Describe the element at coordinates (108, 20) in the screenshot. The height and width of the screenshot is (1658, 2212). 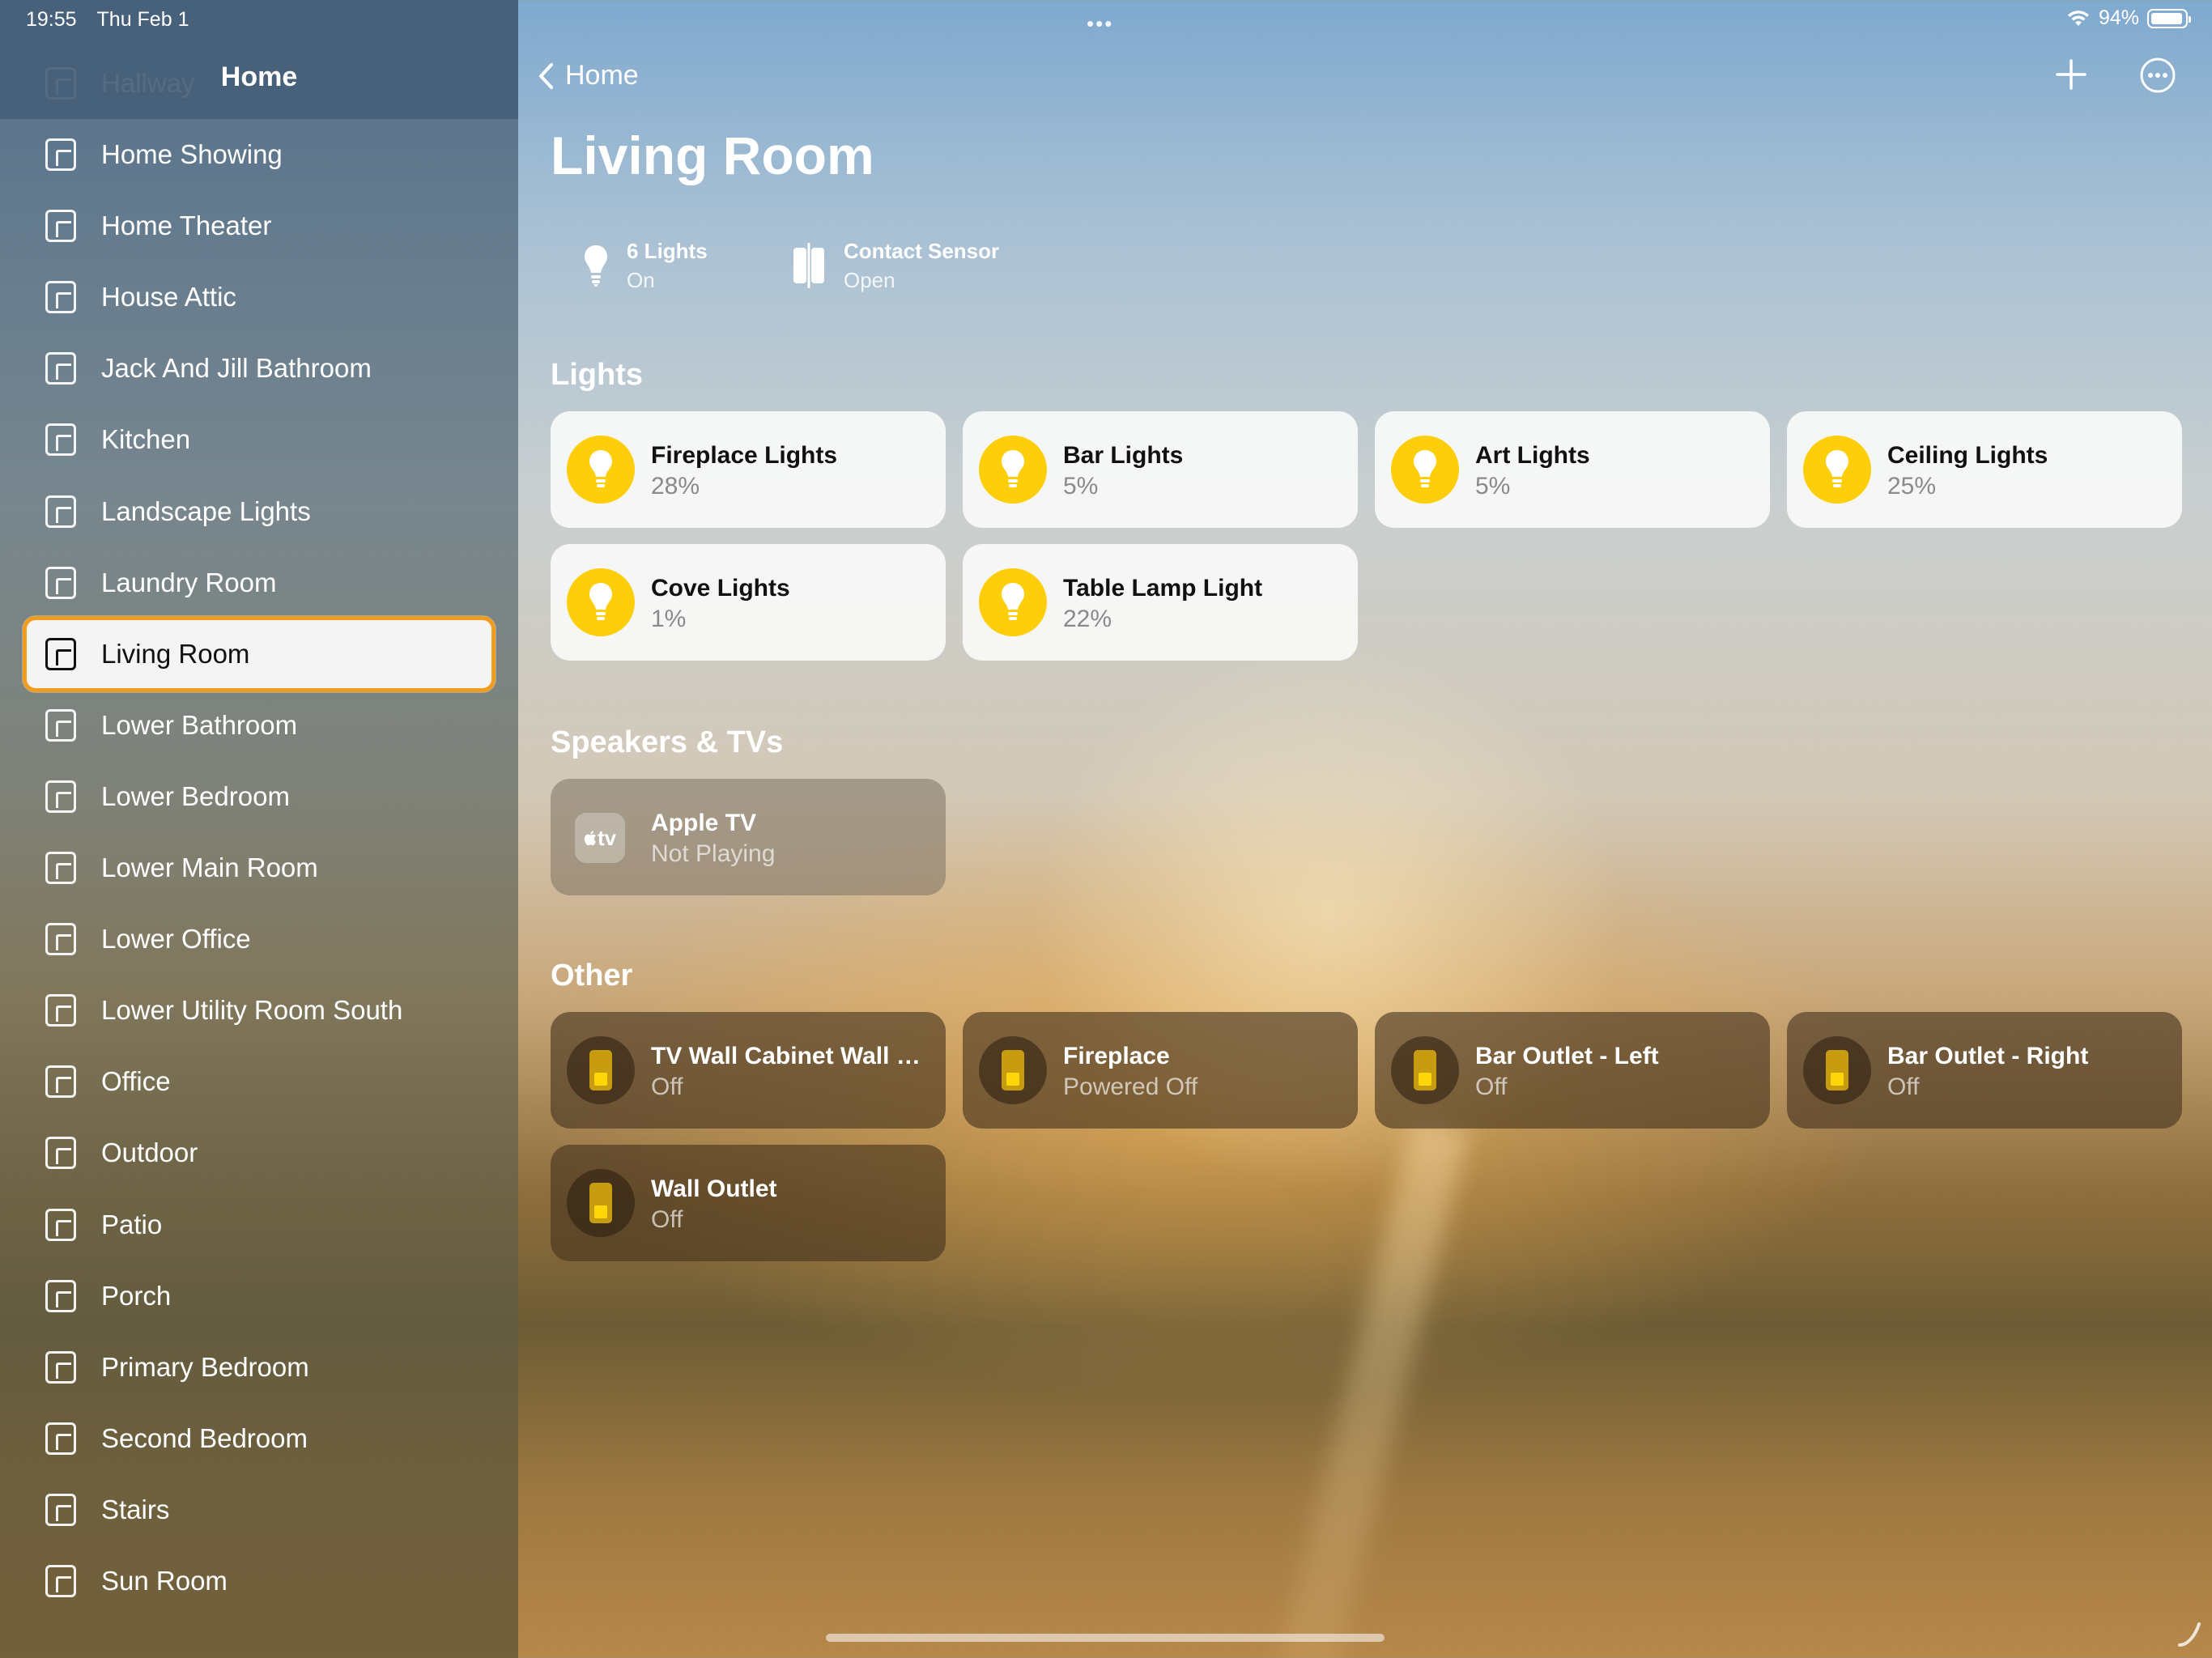
I see `status-clock: 19:55 Thu Feb 1` at that location.